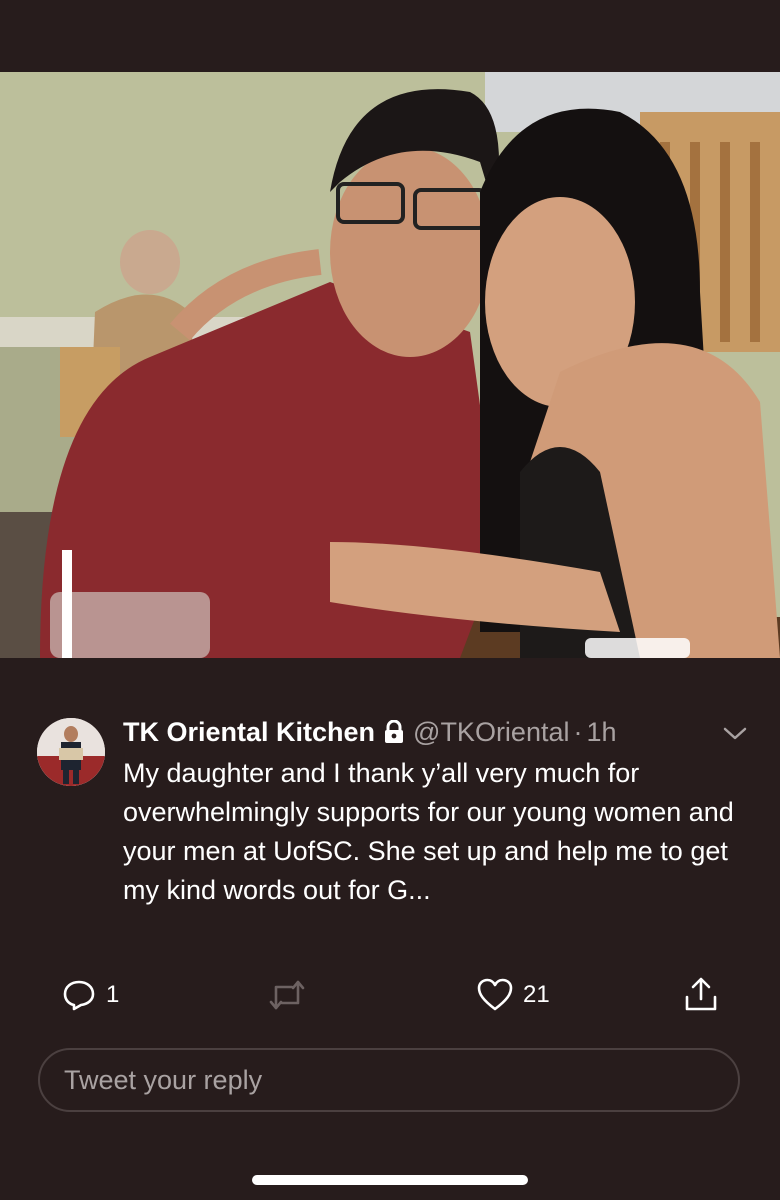 This screenshot has width=780, height=1200. I want to click on retweet-icon, so click(287, 995).